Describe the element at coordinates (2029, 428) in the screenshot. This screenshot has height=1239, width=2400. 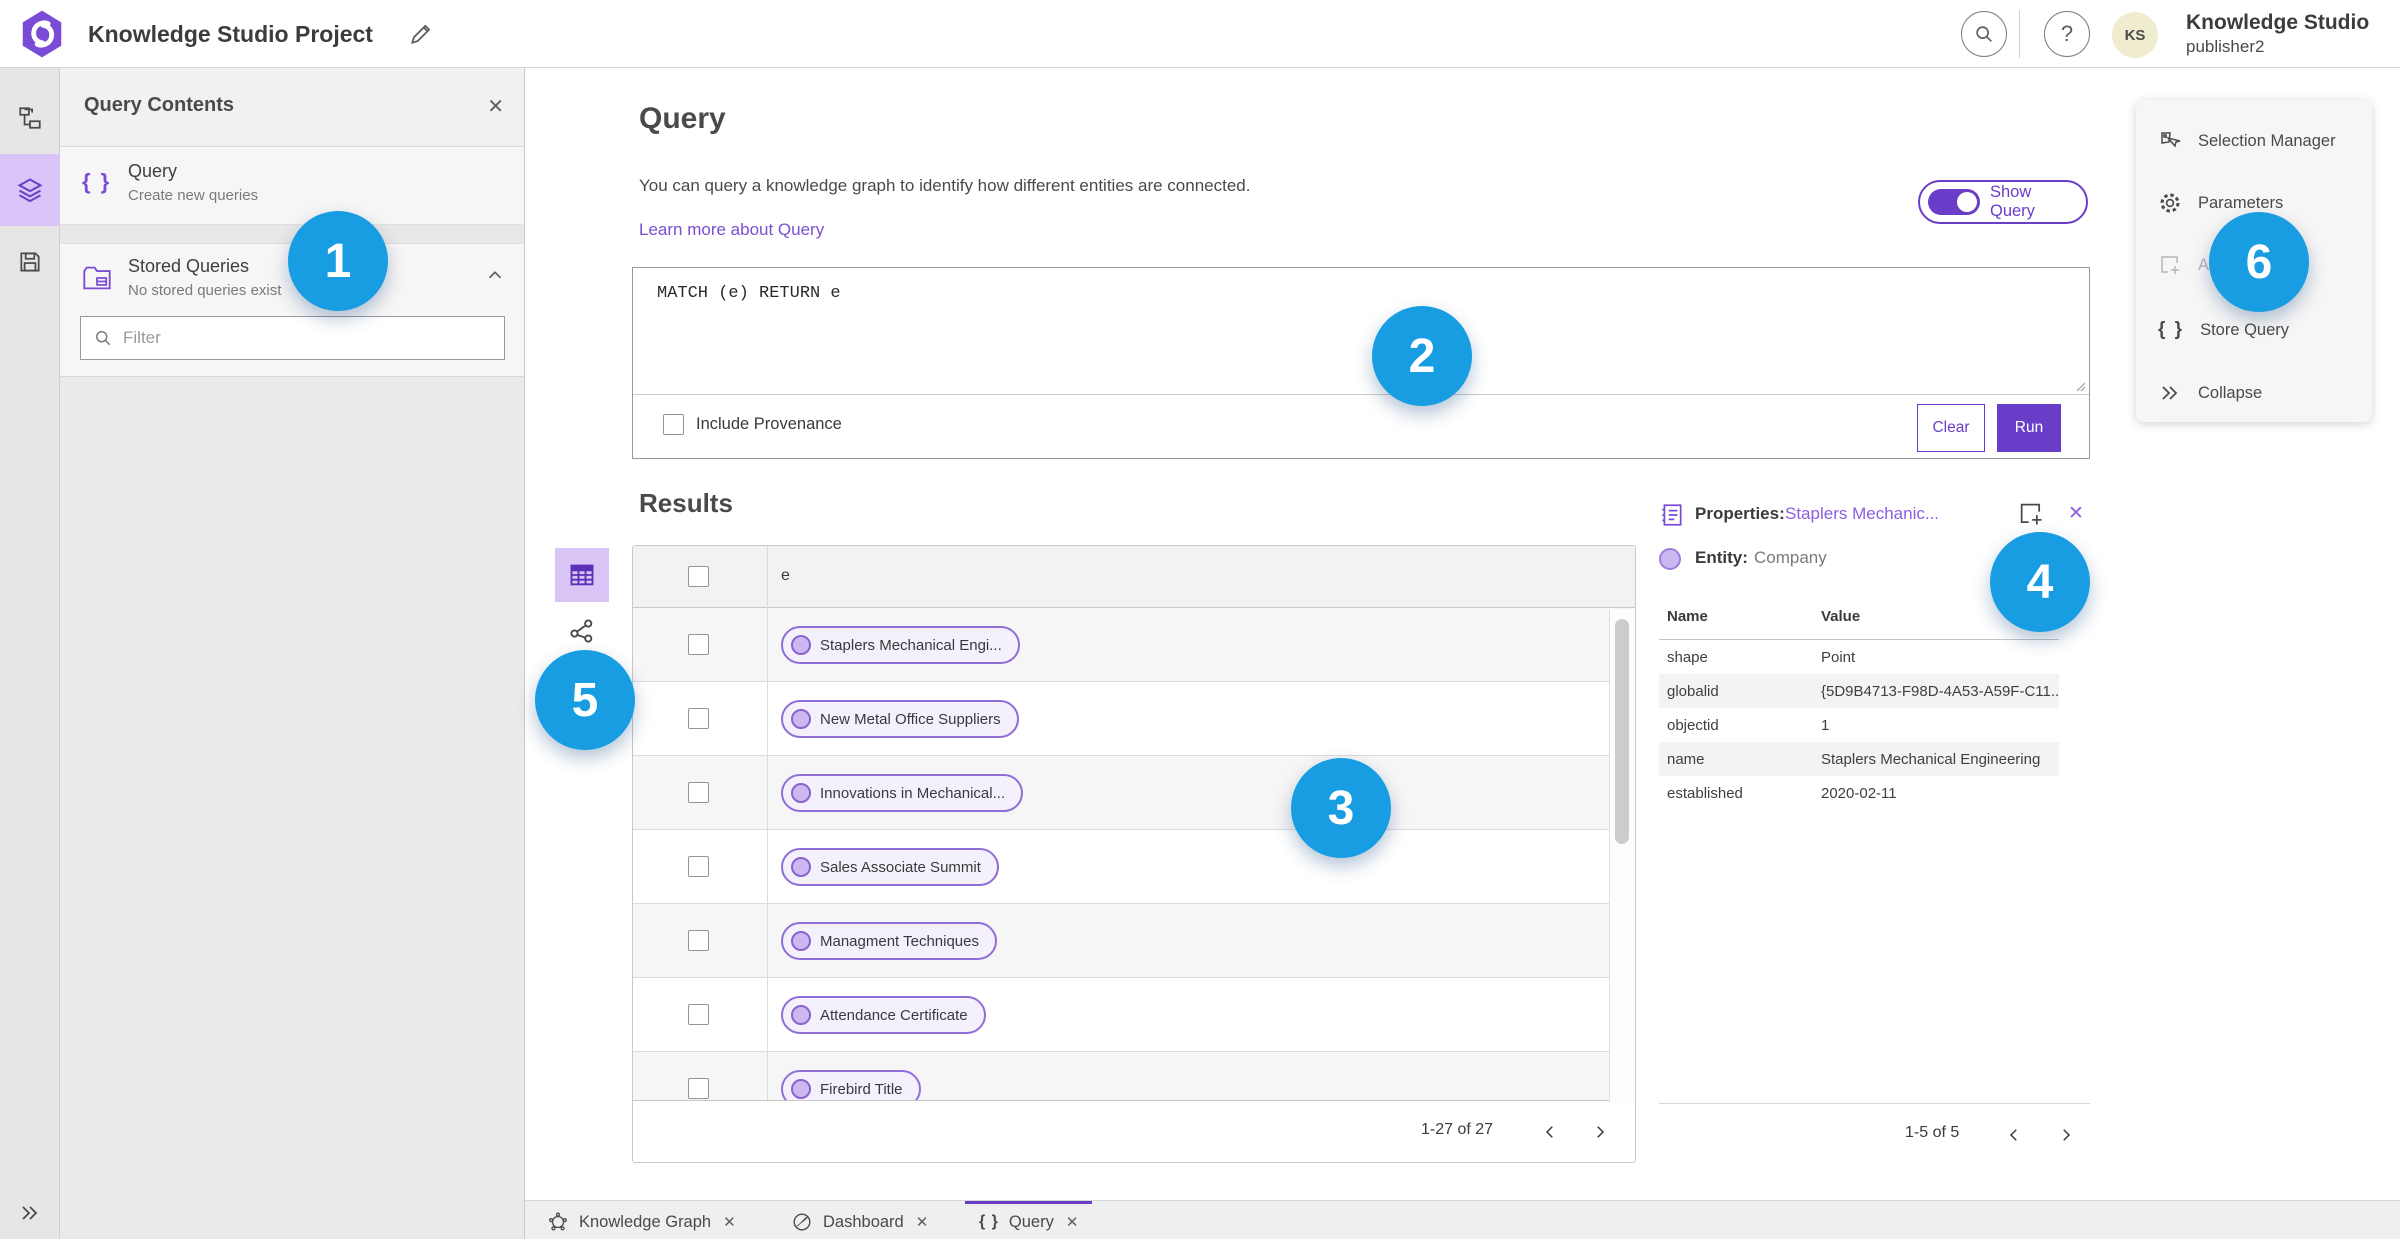
I see `run-button: Run` at that location.